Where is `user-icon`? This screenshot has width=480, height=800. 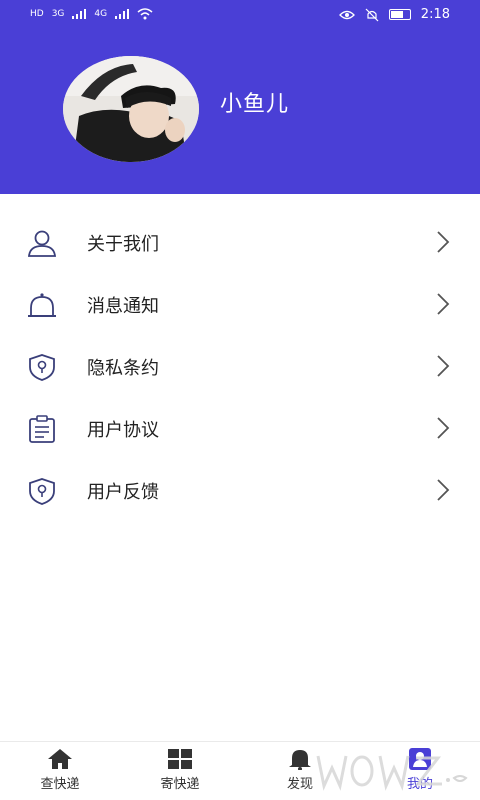 user-icon is located at coordinates (42, 243).